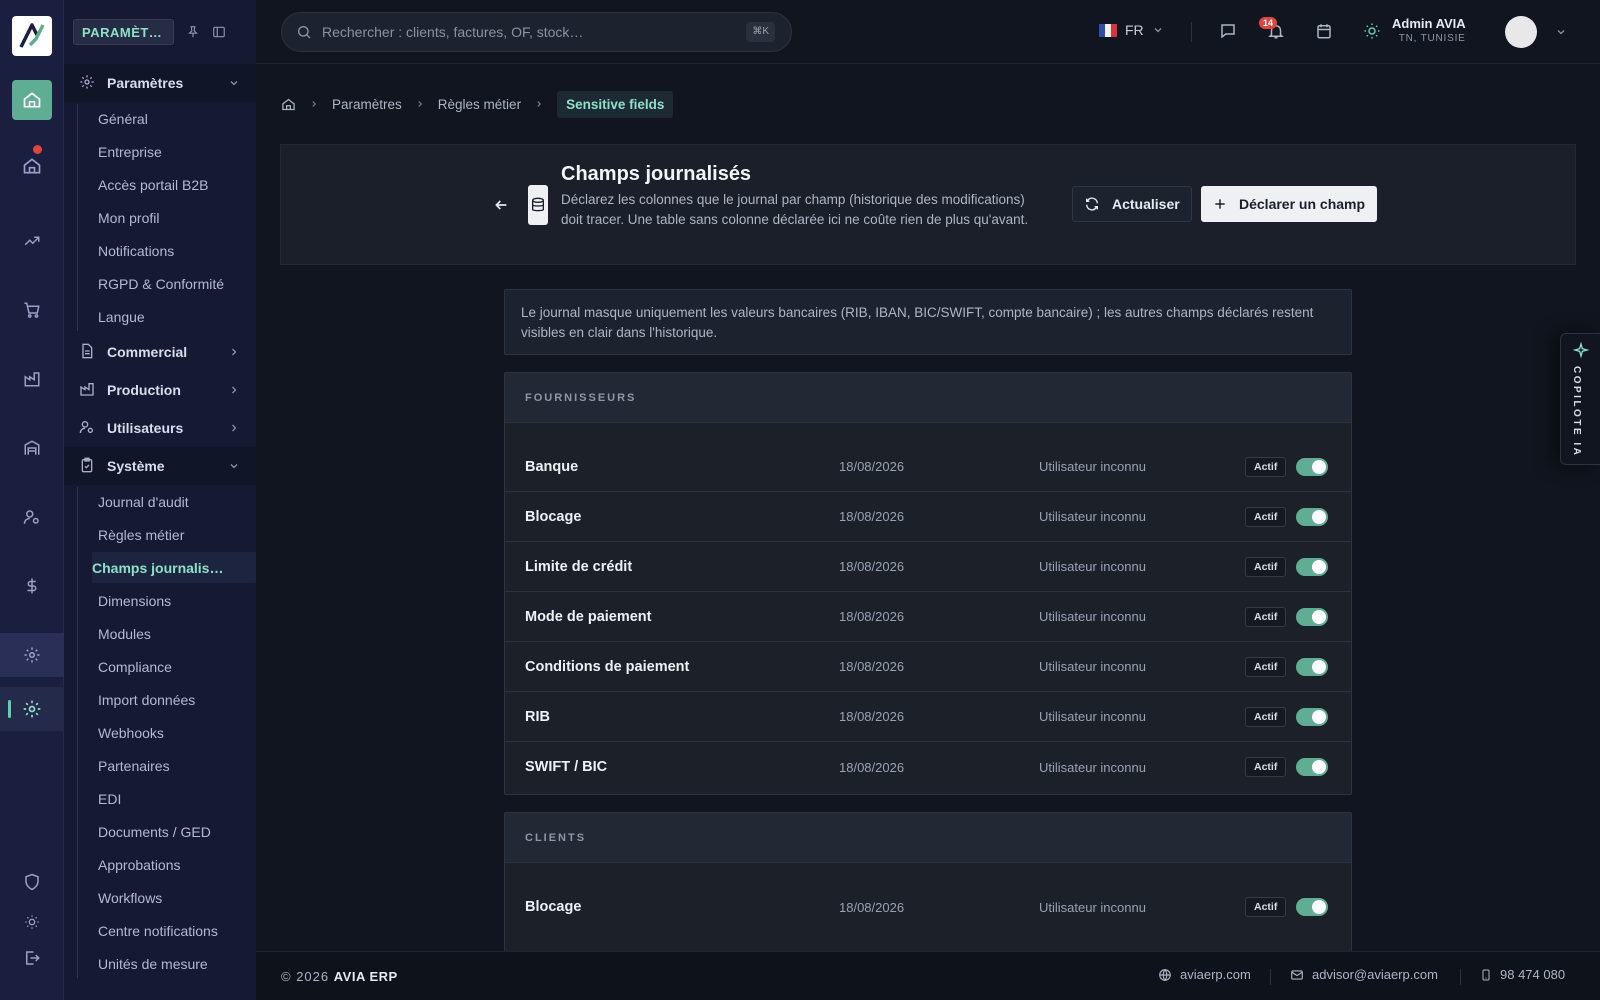 The height and width of the screenshot is (1000, 1600). I want to click on sidebar-item-centre-notifications: Centre notifications, so click(177, 930).